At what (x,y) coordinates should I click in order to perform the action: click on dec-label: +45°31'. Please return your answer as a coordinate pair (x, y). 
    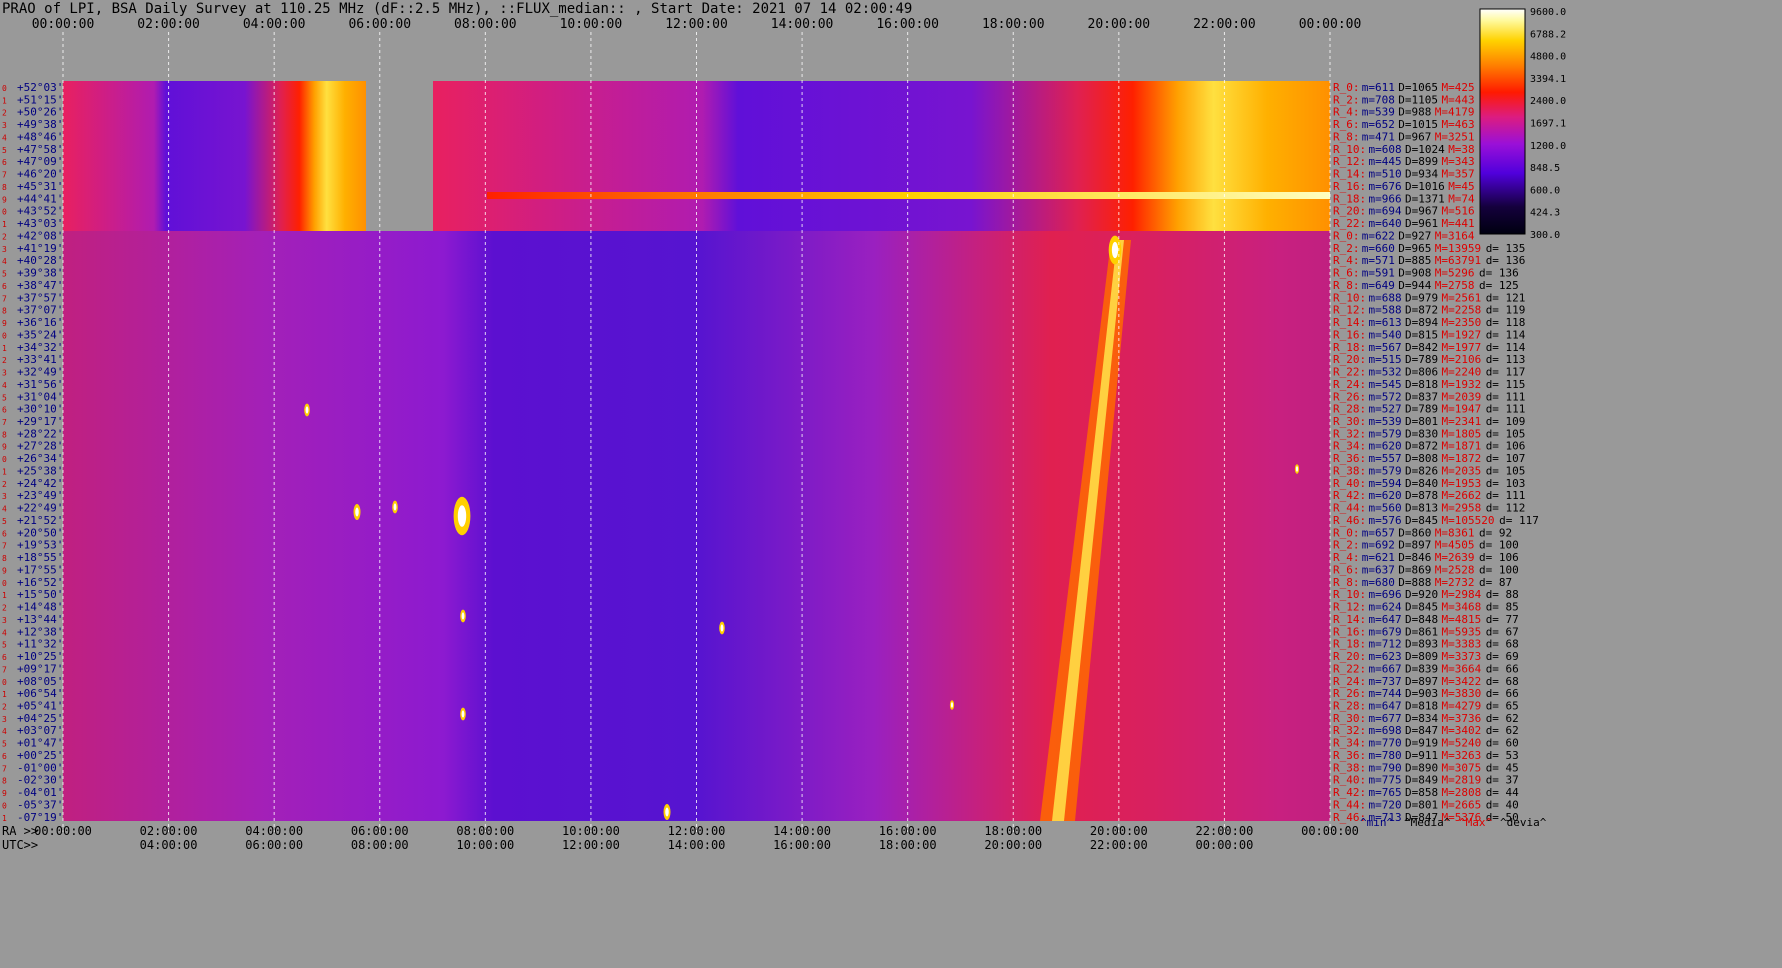
    Looking at the image, I should click on (40, 186).